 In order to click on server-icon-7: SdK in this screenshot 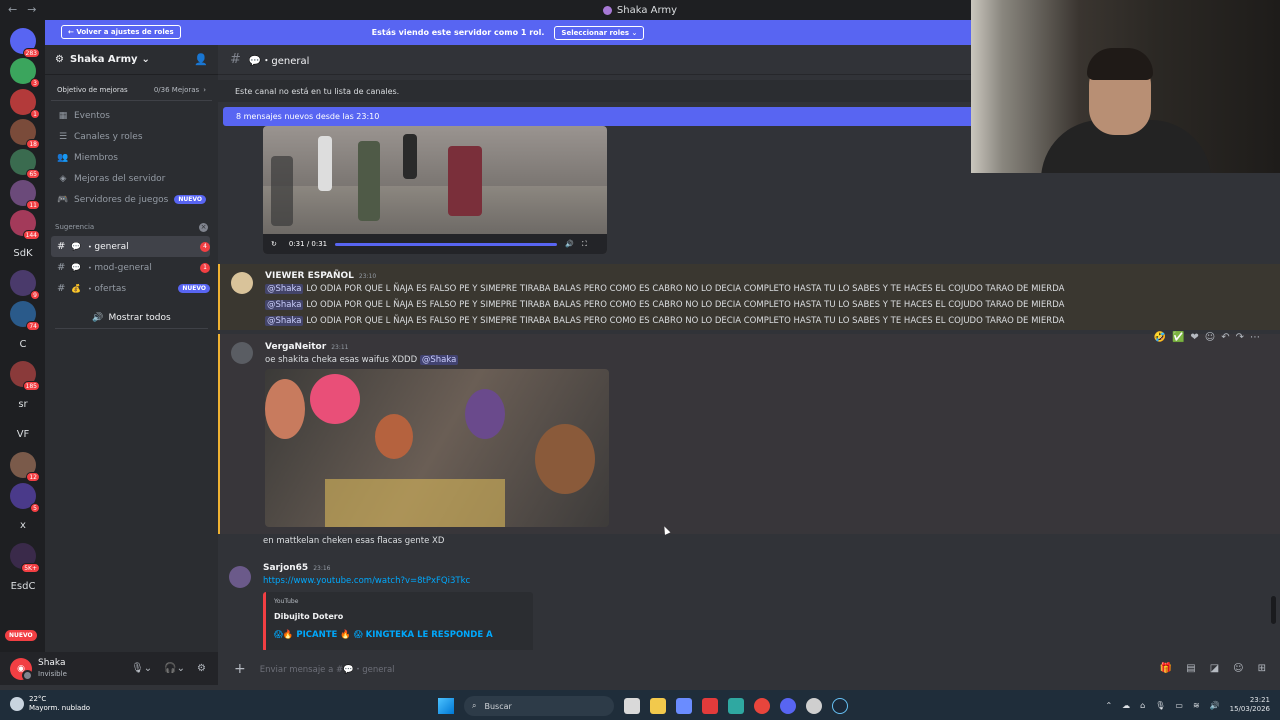, I will do `click(23, 253)`.